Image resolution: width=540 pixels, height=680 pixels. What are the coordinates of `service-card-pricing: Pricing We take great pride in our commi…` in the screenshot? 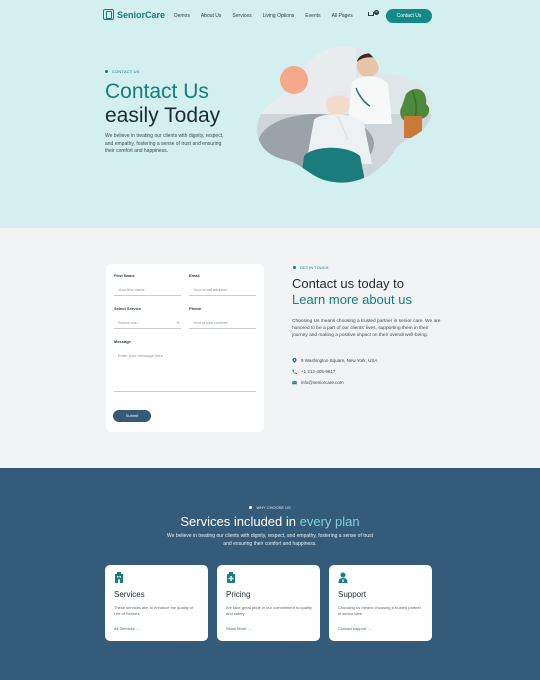 It's located at (268, 603).